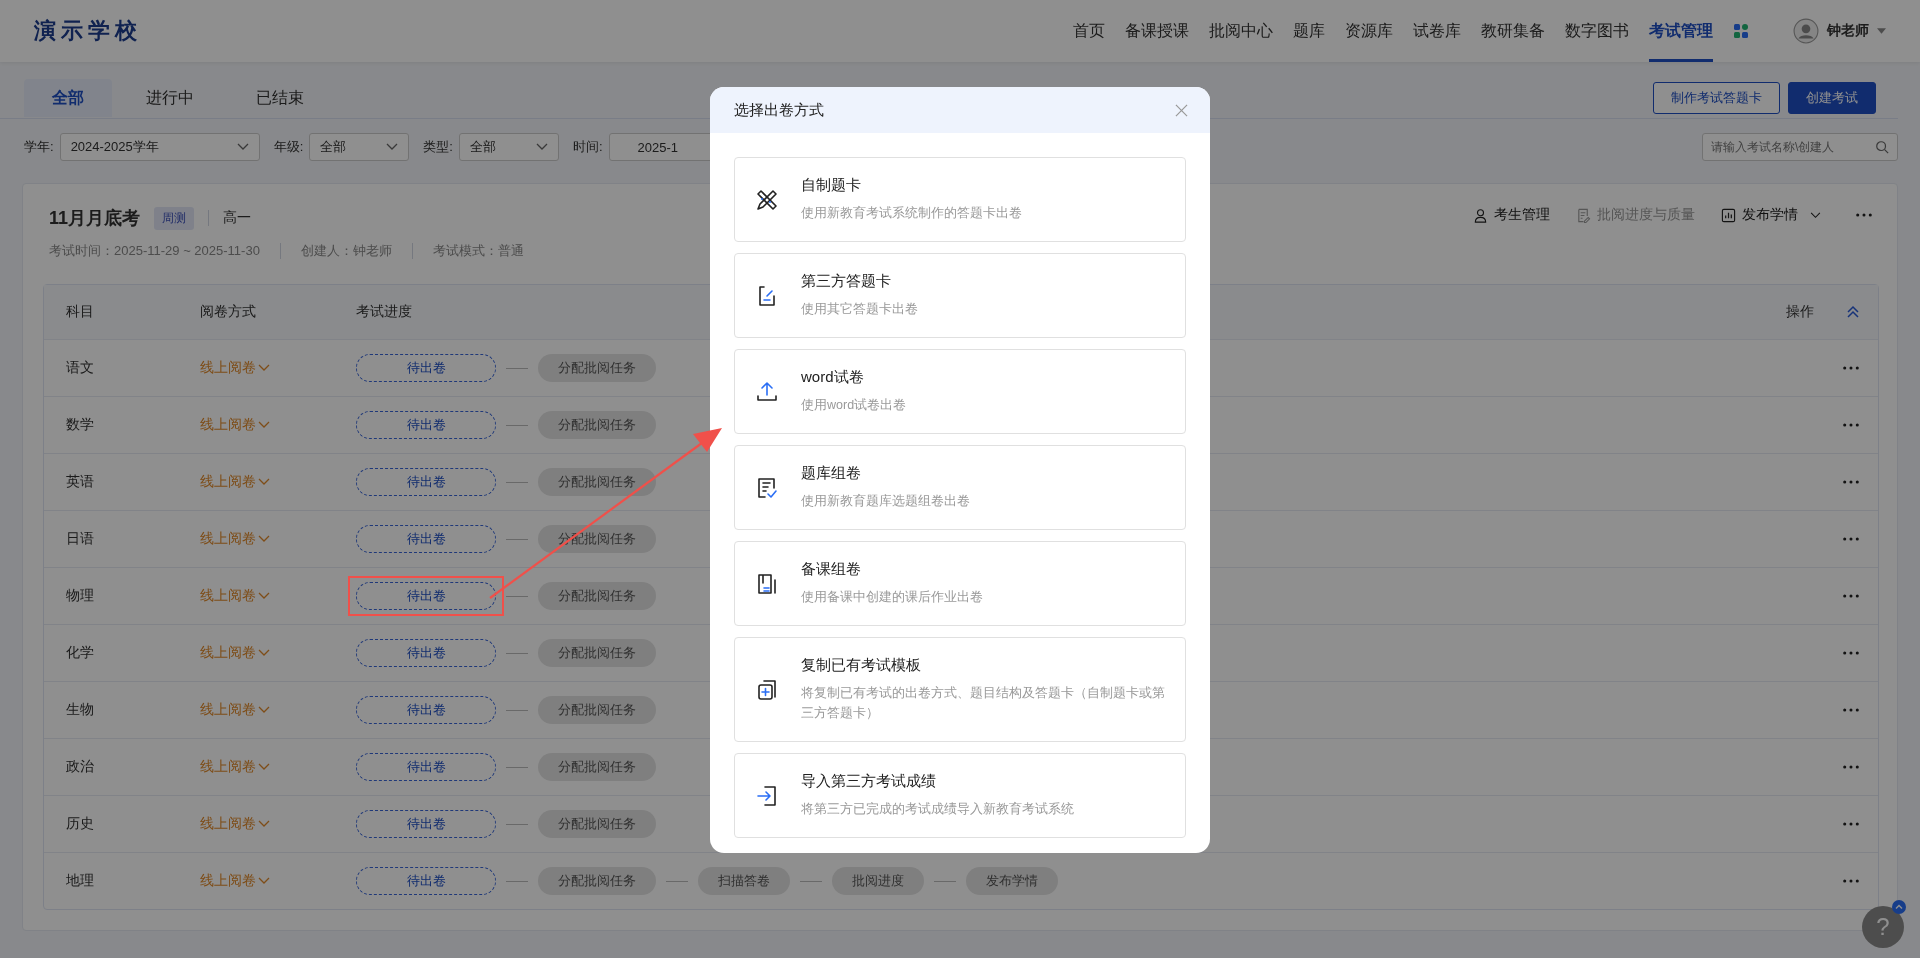 The image size is (1920, 958). I want to click on apps-icon, so click(1741, 31).